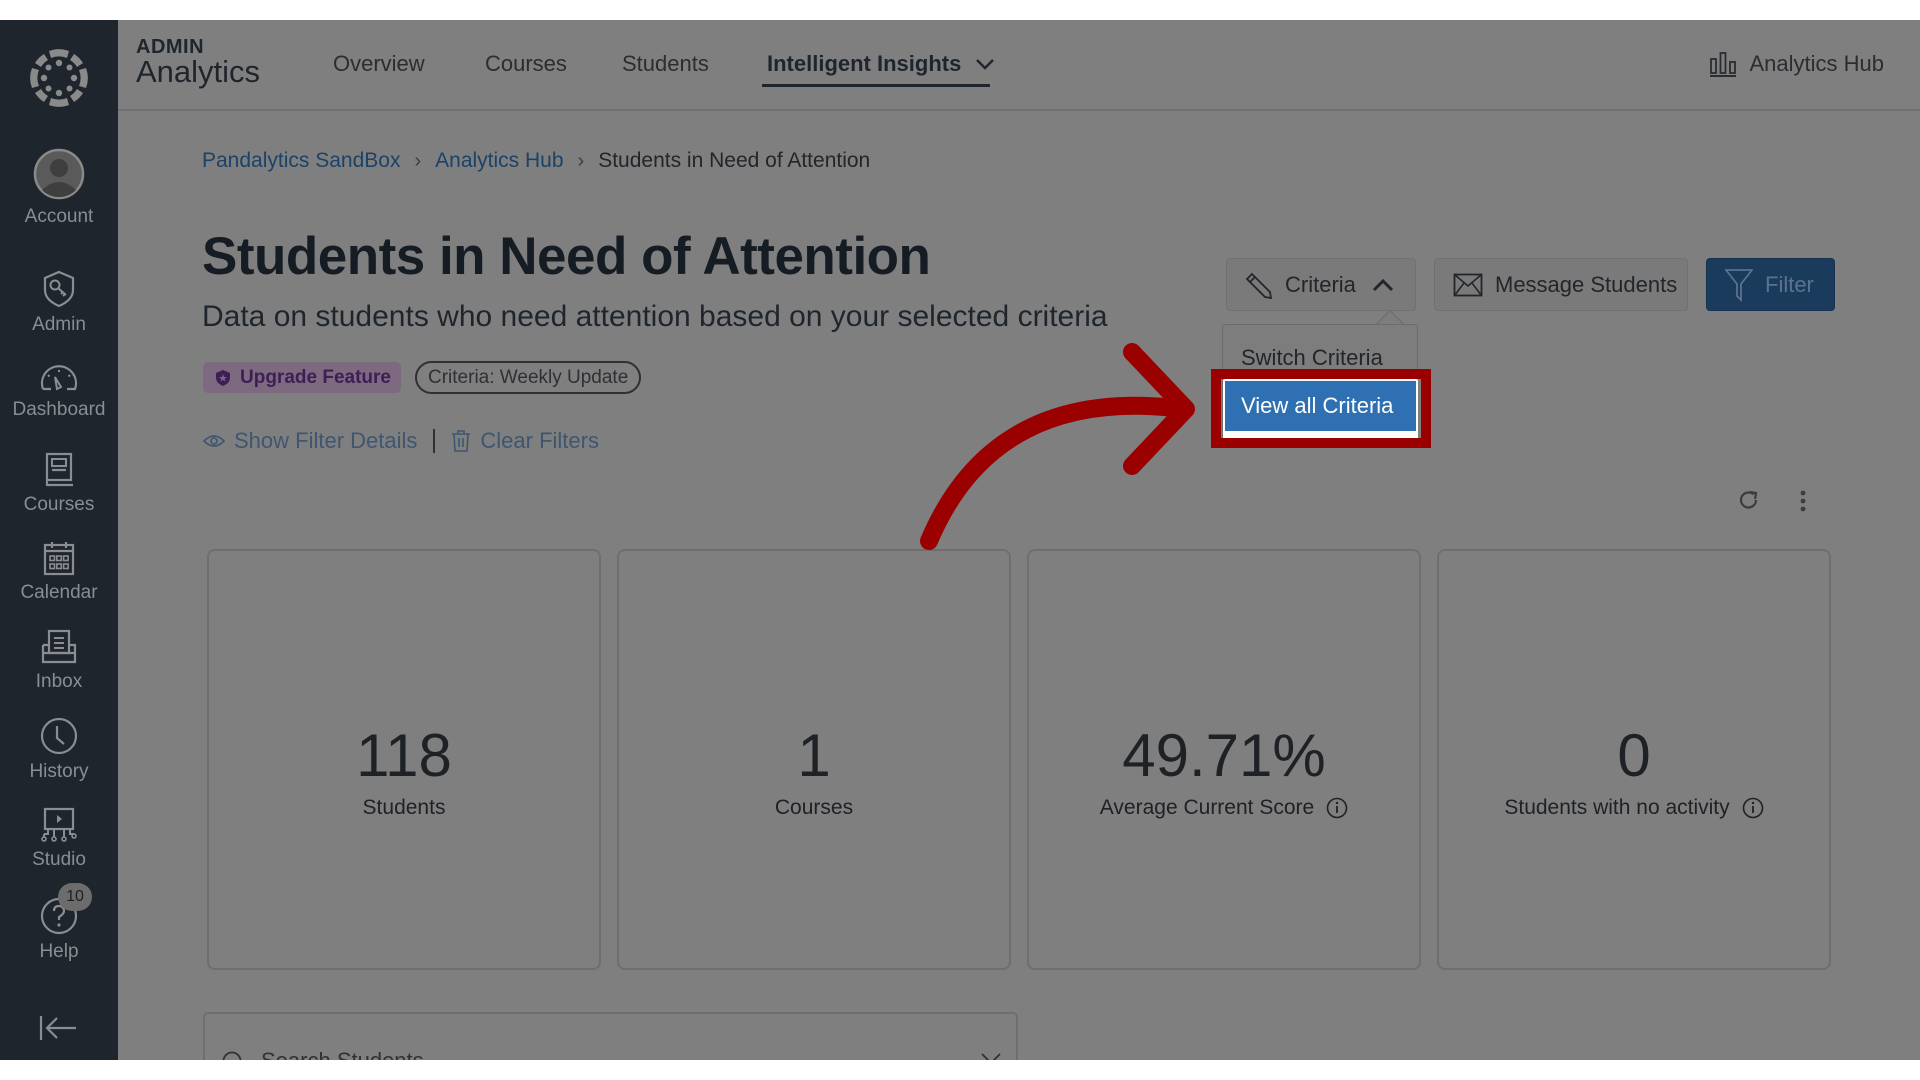  Describe the element at coordinates (526, 64) in the screenshot. I see `tab-courses: Courses` at that location.